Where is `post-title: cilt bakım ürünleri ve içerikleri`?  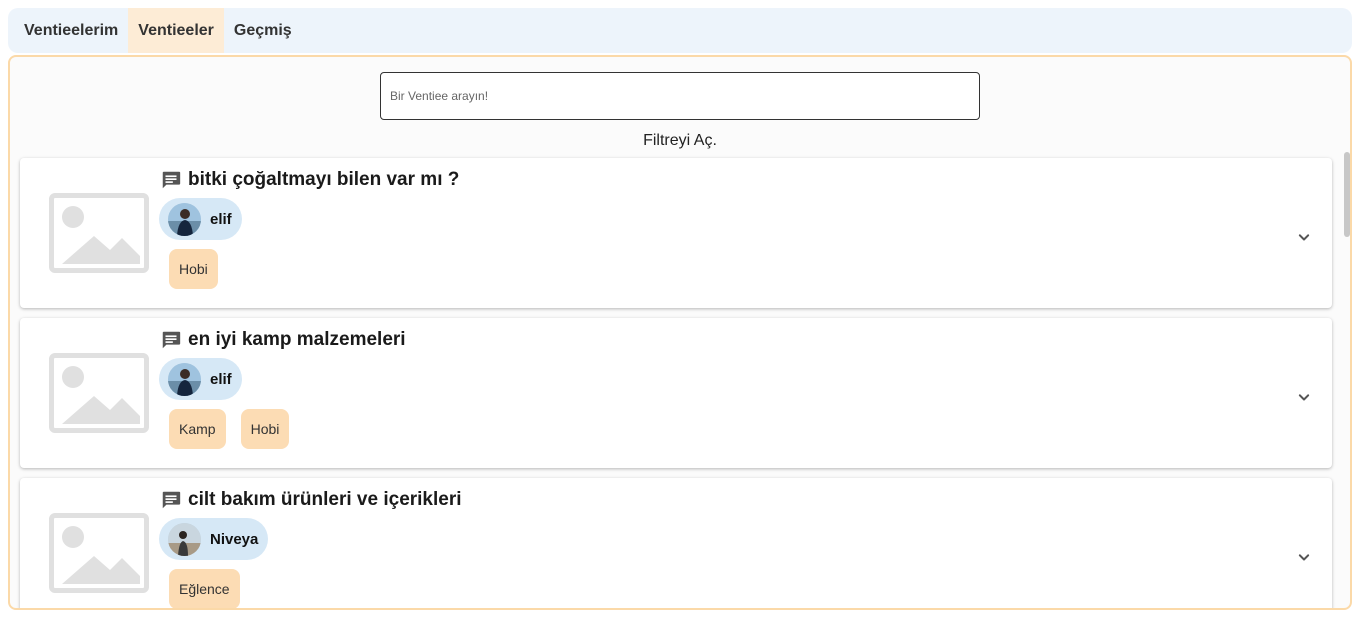 post-title: cilt bakım ürünleri ve içerikleri is located at coordinates (325, 499).